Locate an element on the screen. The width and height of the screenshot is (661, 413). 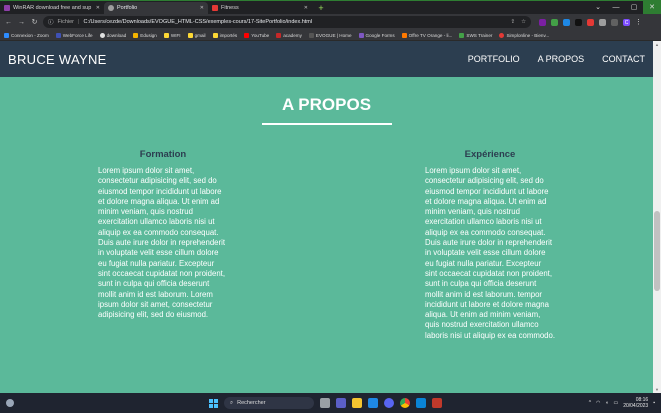
tab-portfolio: Portfolio ✕ is located at coordinates (156, 8).